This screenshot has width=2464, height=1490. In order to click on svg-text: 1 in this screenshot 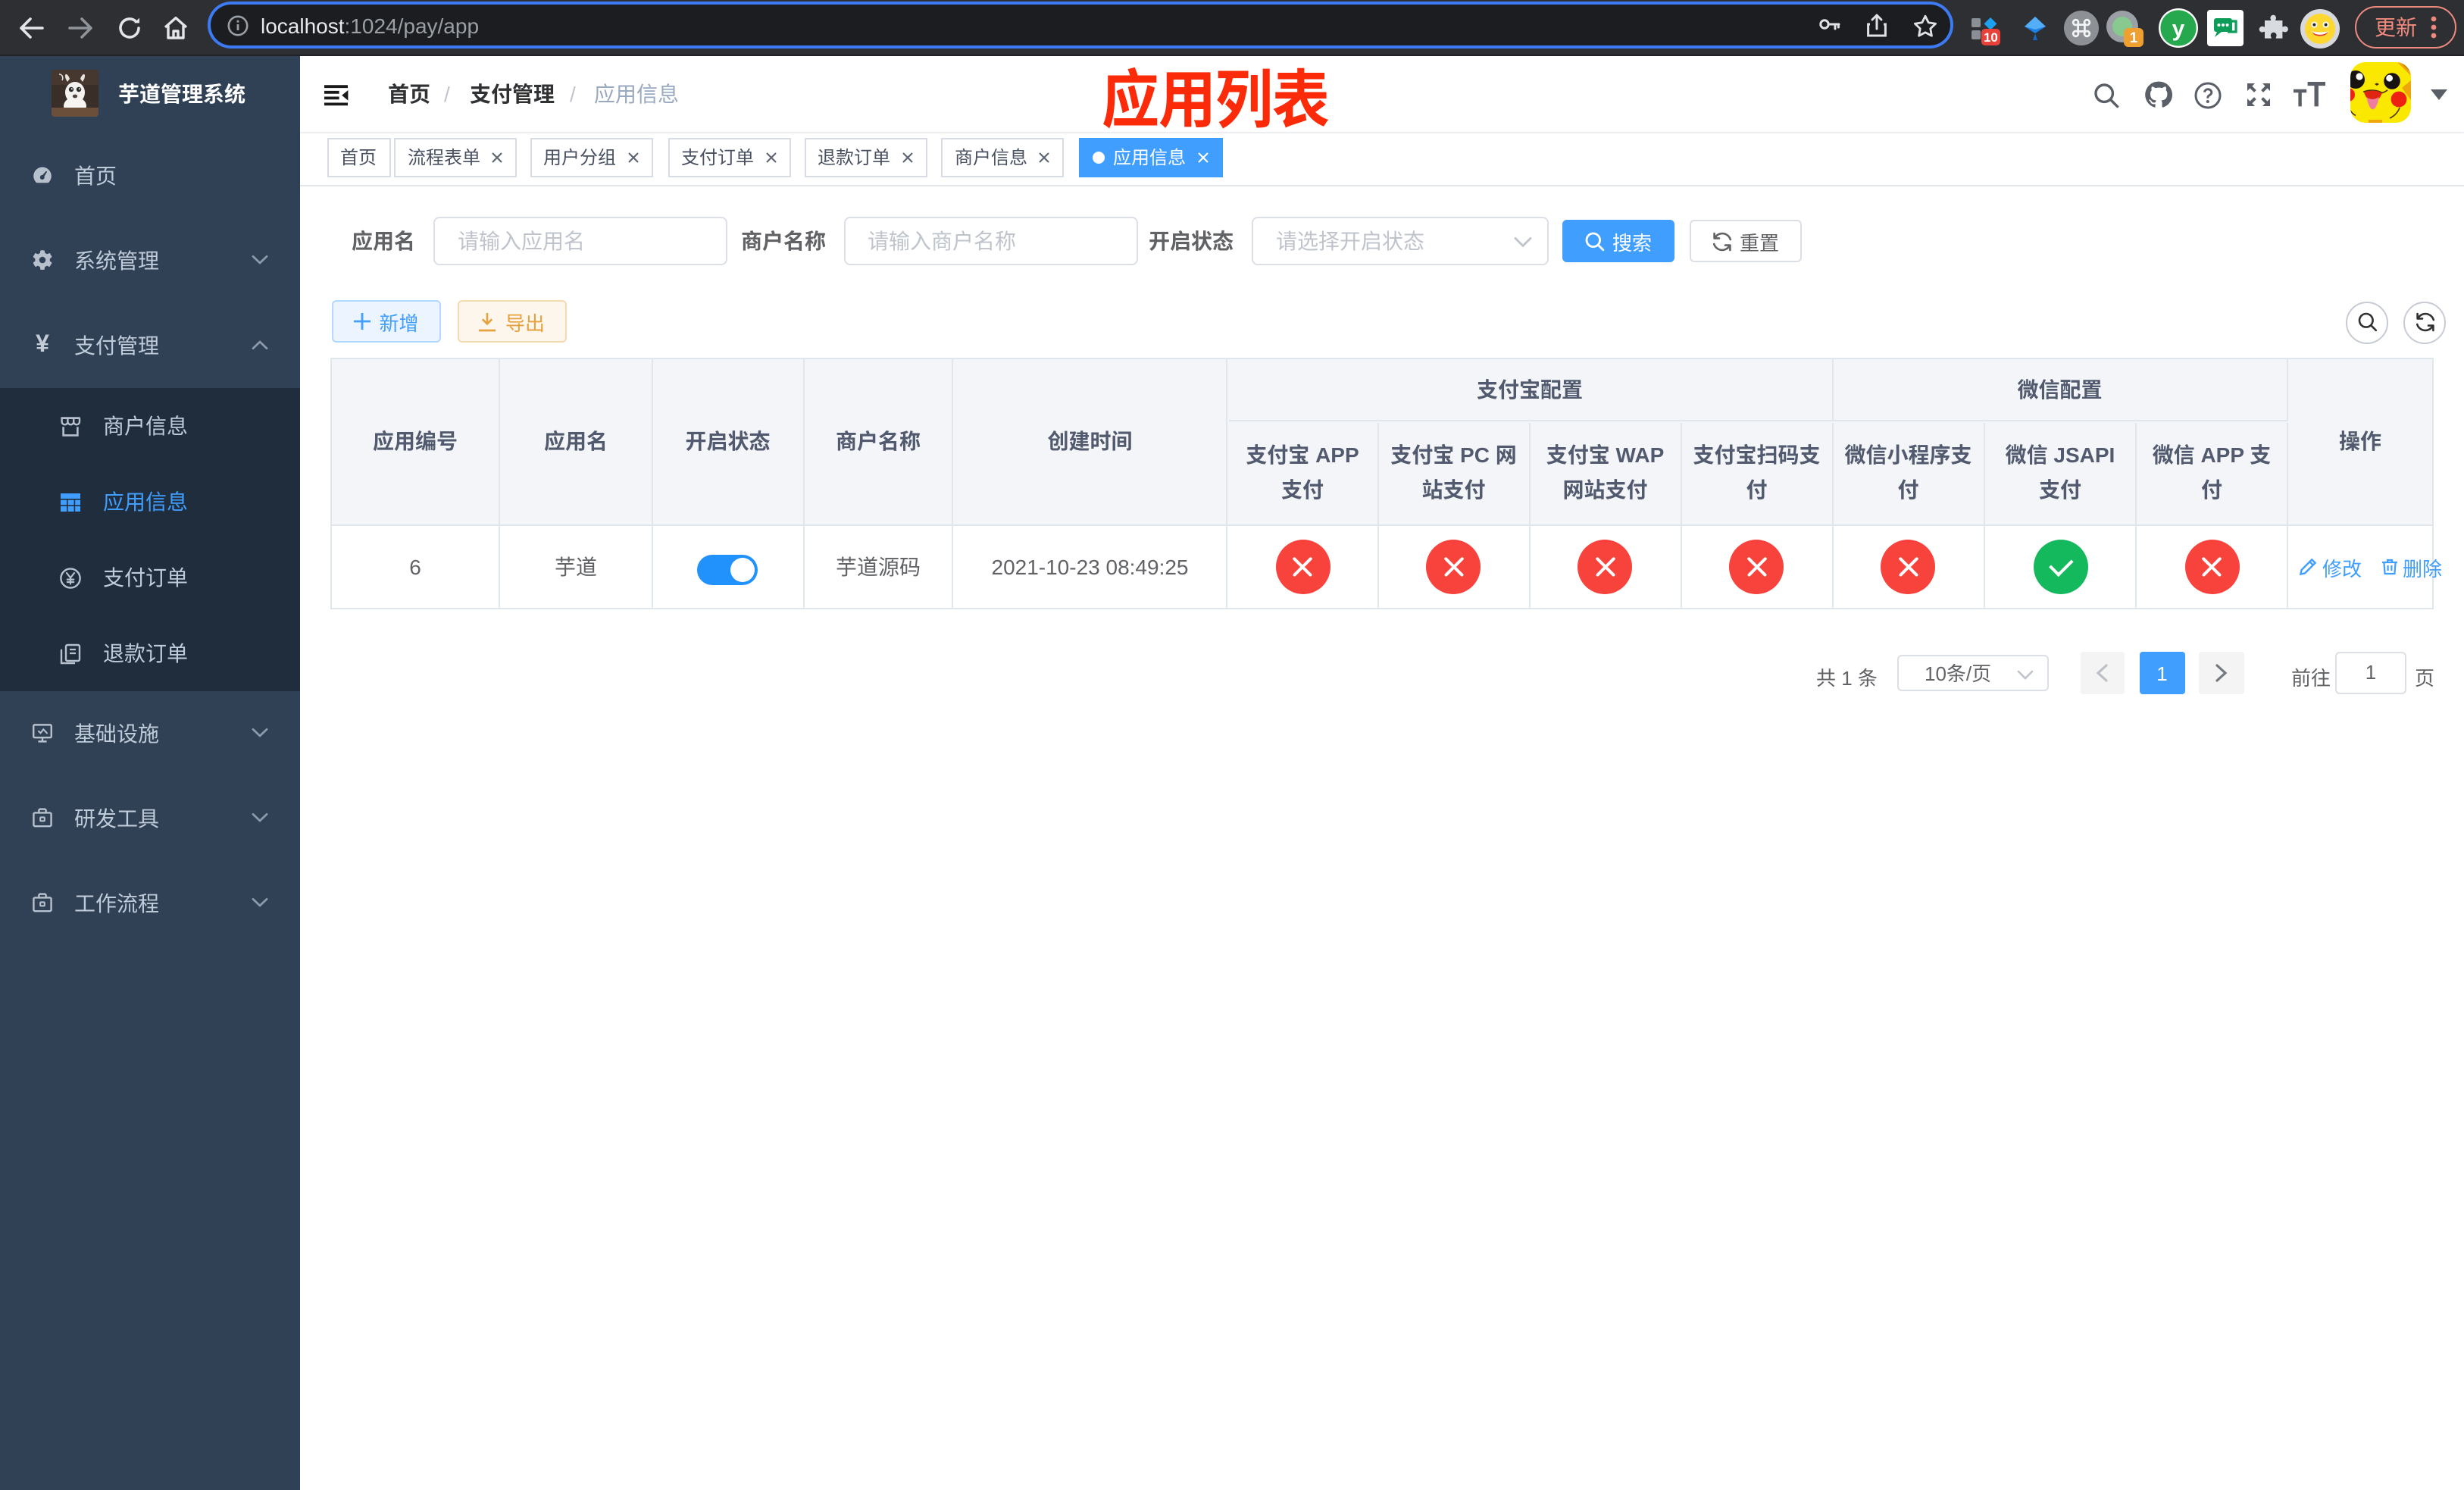, I will do `click(2134, 37)`.